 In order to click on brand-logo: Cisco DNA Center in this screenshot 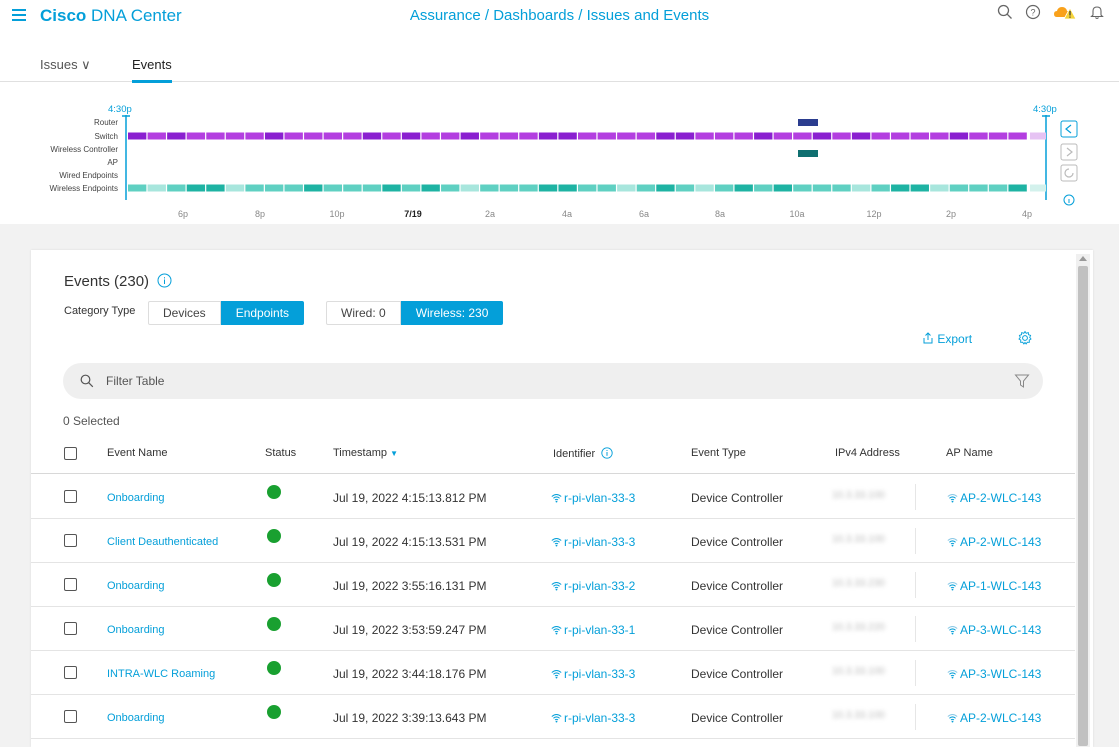, I will do `click(111, 16)`.